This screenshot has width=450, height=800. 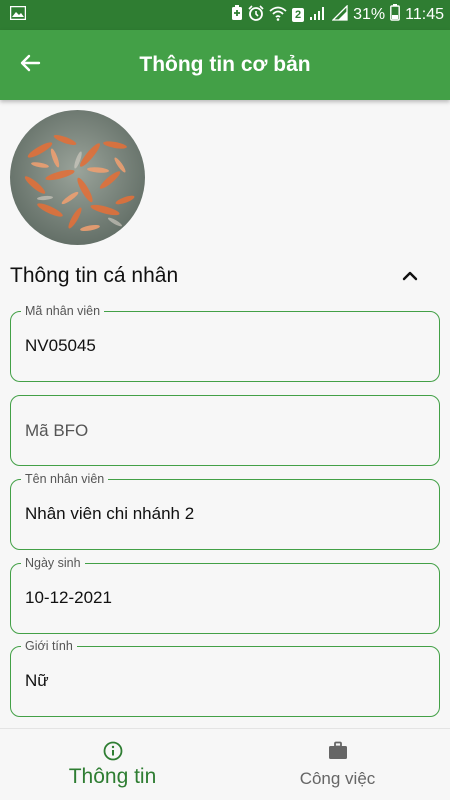 I want to click on app-bar: Thông tin cơ bản, so click(x=225, y=65).